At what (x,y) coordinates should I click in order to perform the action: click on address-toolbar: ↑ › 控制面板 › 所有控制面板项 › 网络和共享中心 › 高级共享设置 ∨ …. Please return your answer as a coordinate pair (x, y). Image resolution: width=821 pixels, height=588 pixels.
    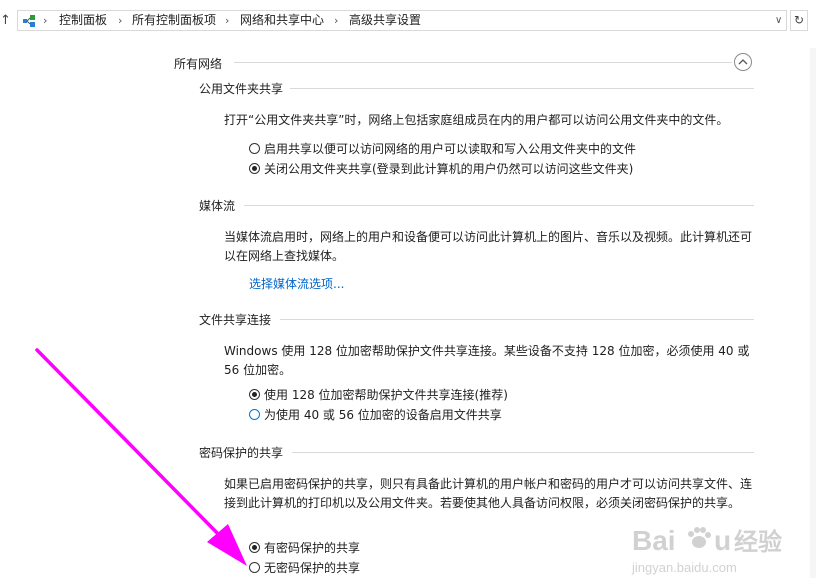
    Looking at the image, I should click on (410, 21).